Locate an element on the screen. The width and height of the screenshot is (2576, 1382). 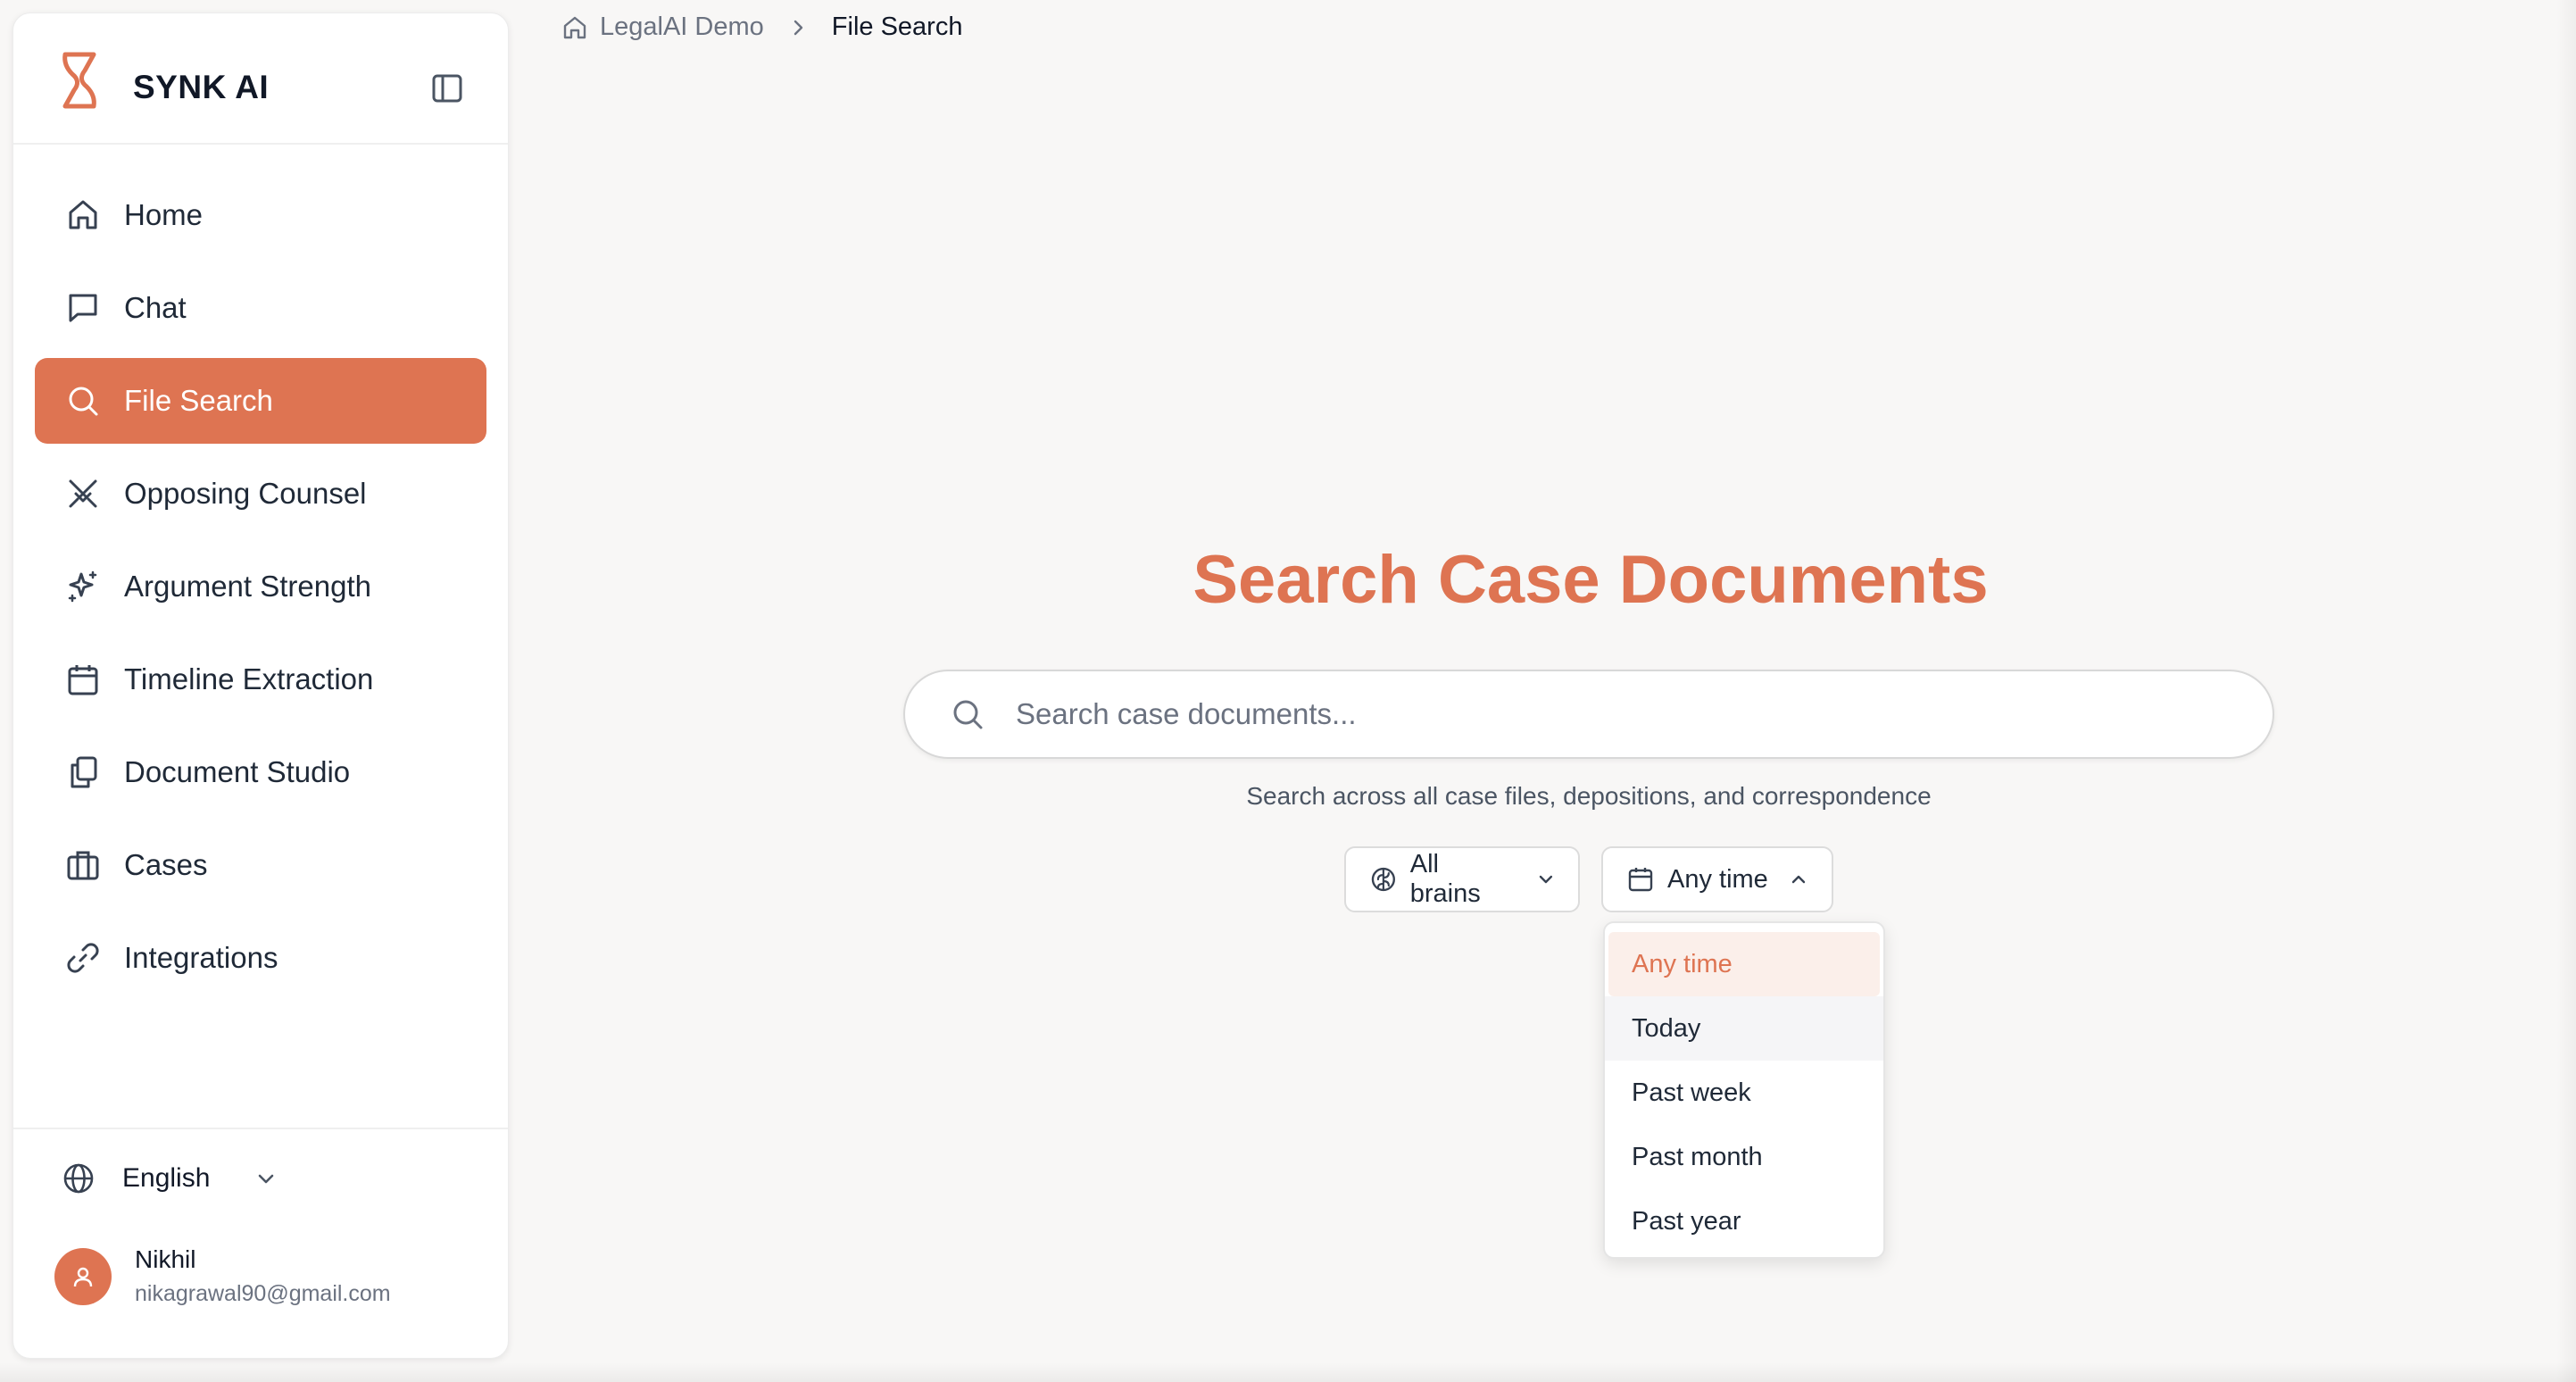
sparkles-icon is located at coordinates (82, 586).